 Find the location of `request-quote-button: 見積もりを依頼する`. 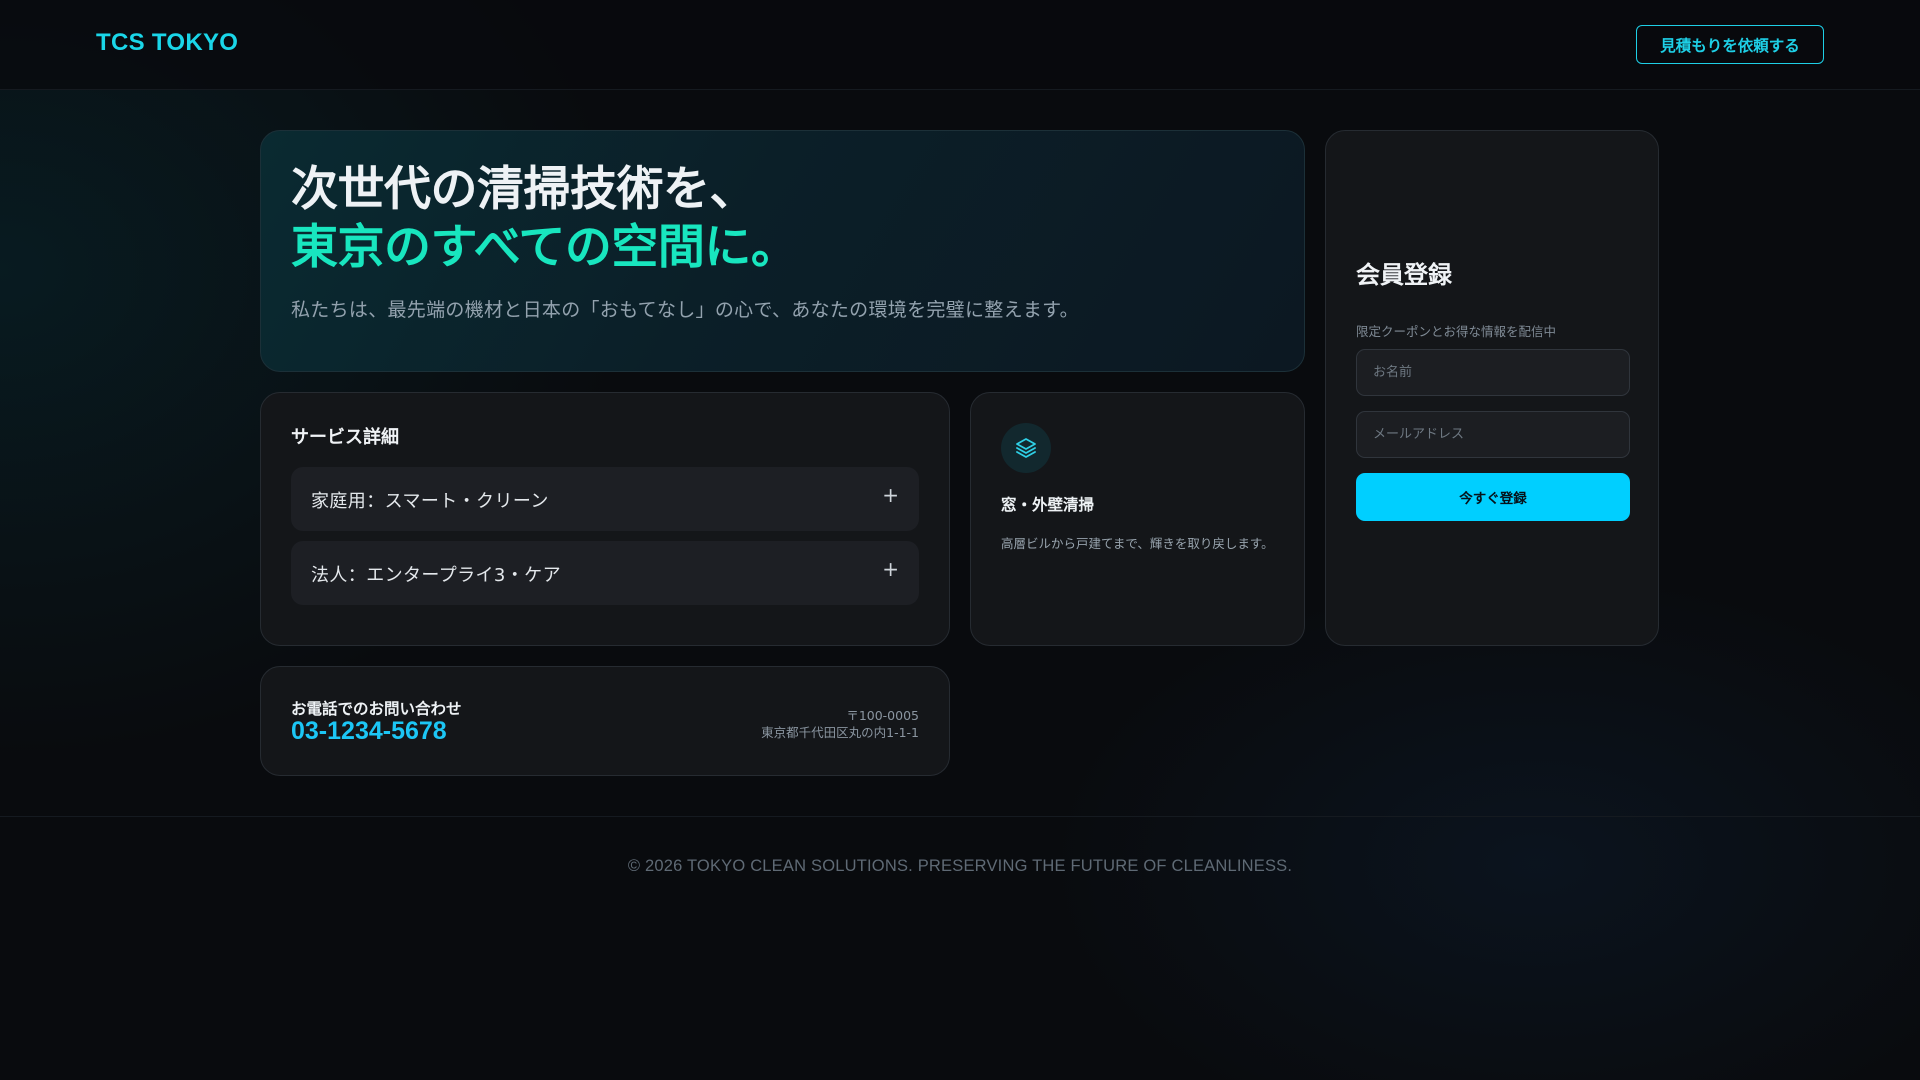

request-quote-button: 見積もりを依頼する is located at coordinates (1730, 44).